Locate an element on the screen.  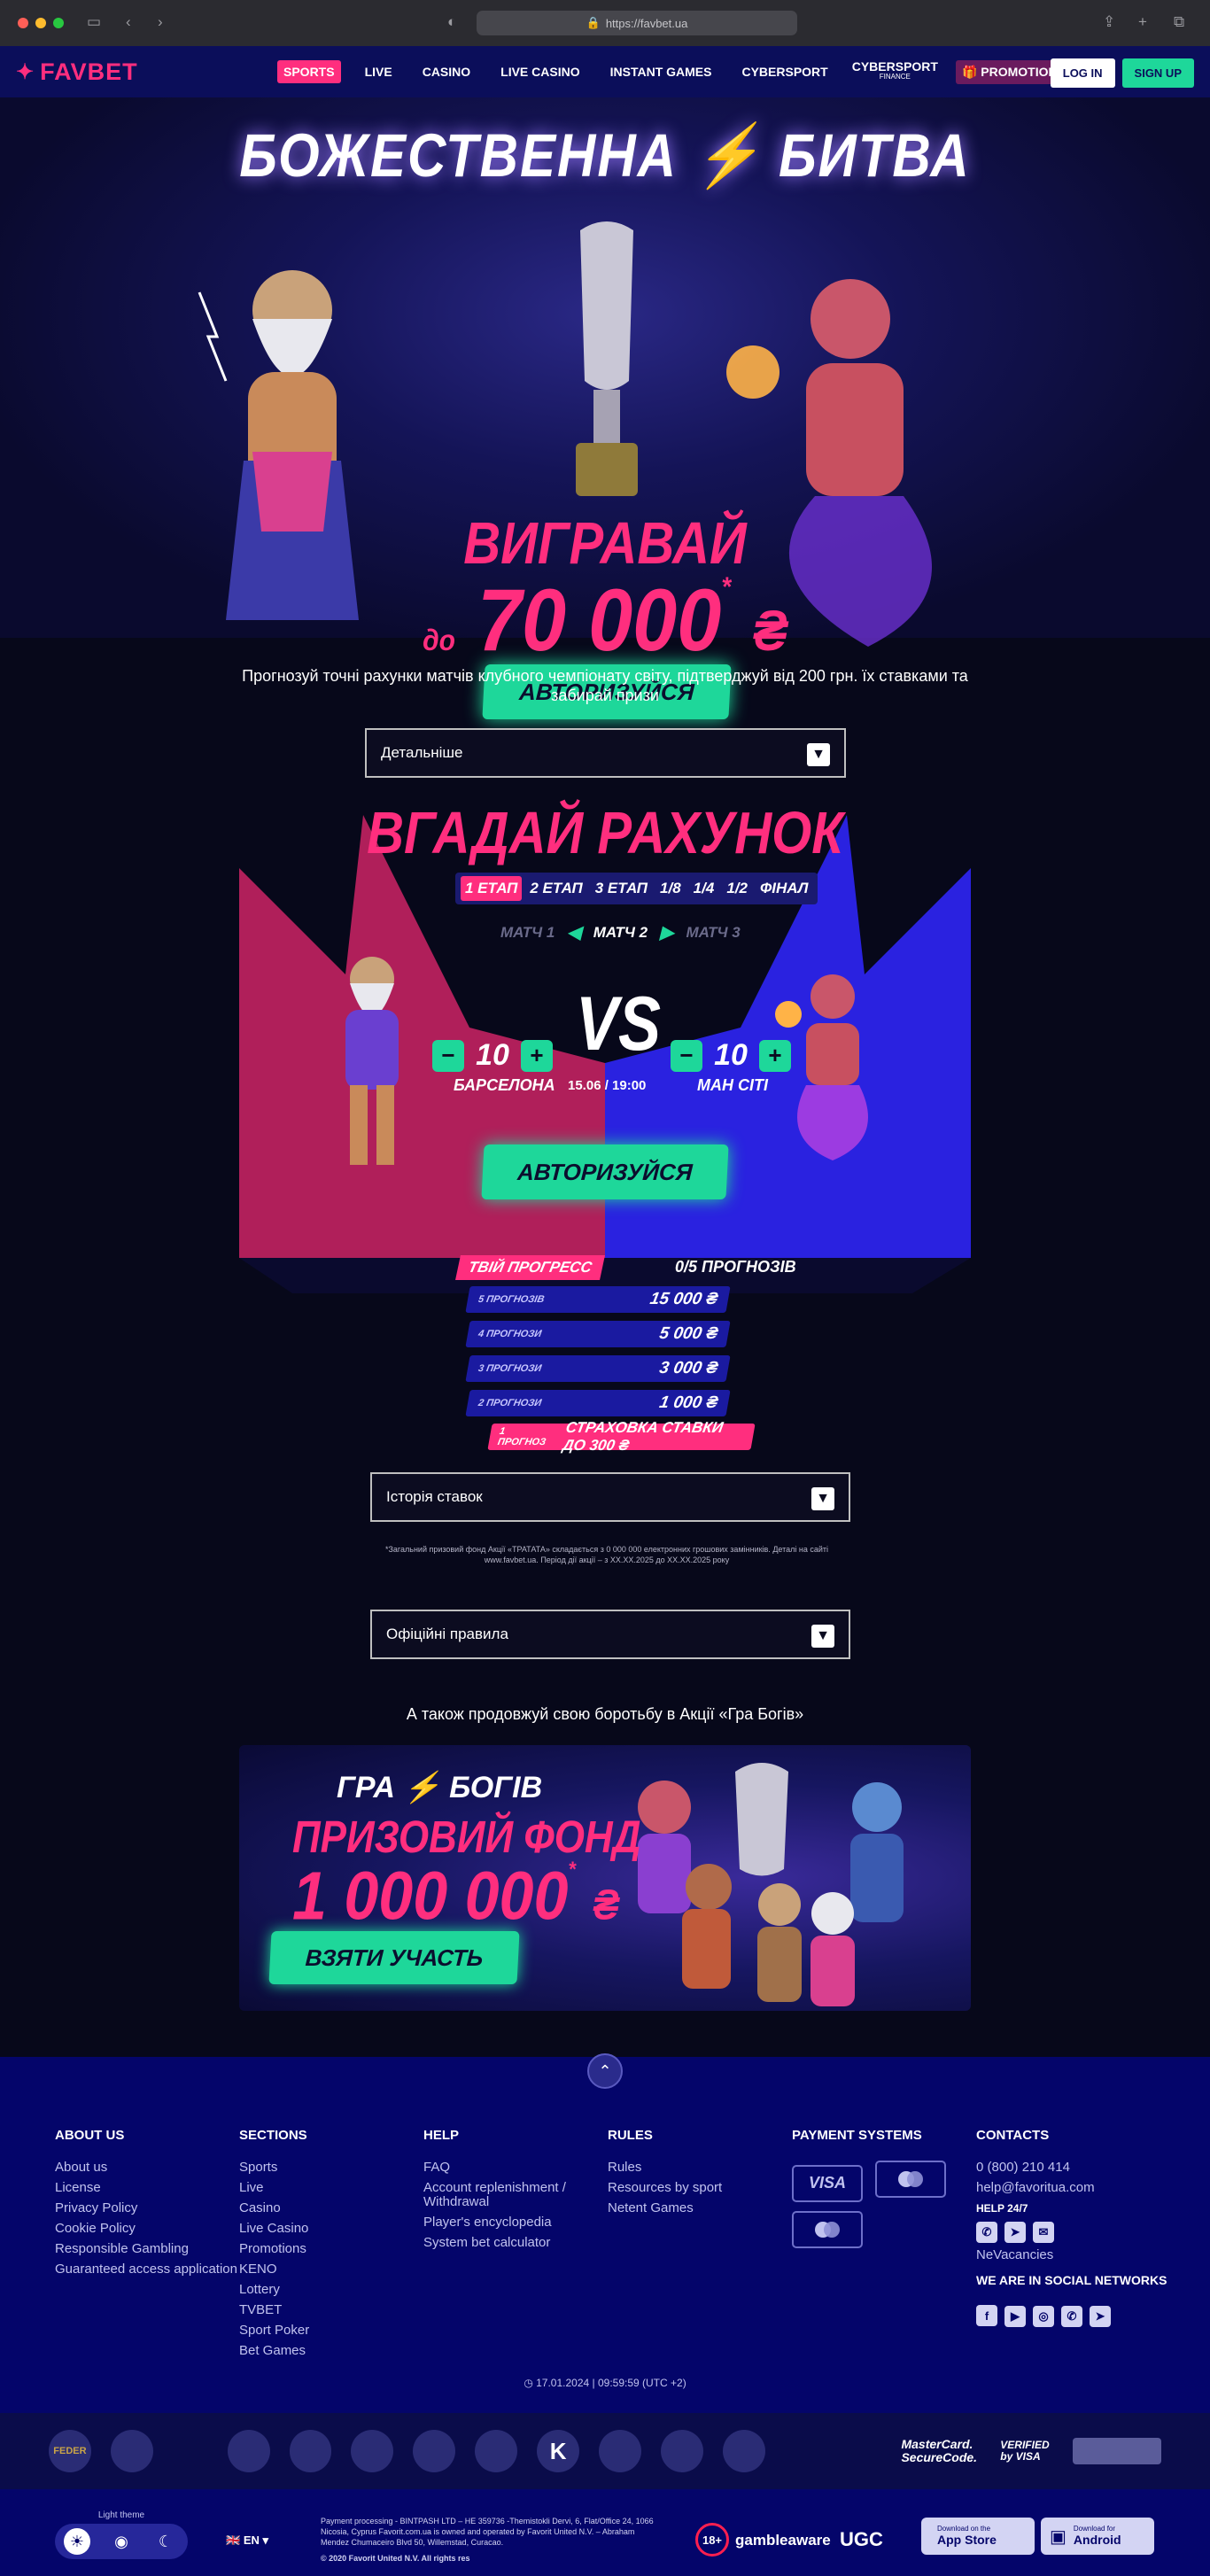
match-3: МАТЧ 3 is located at coordinates (713, 933).